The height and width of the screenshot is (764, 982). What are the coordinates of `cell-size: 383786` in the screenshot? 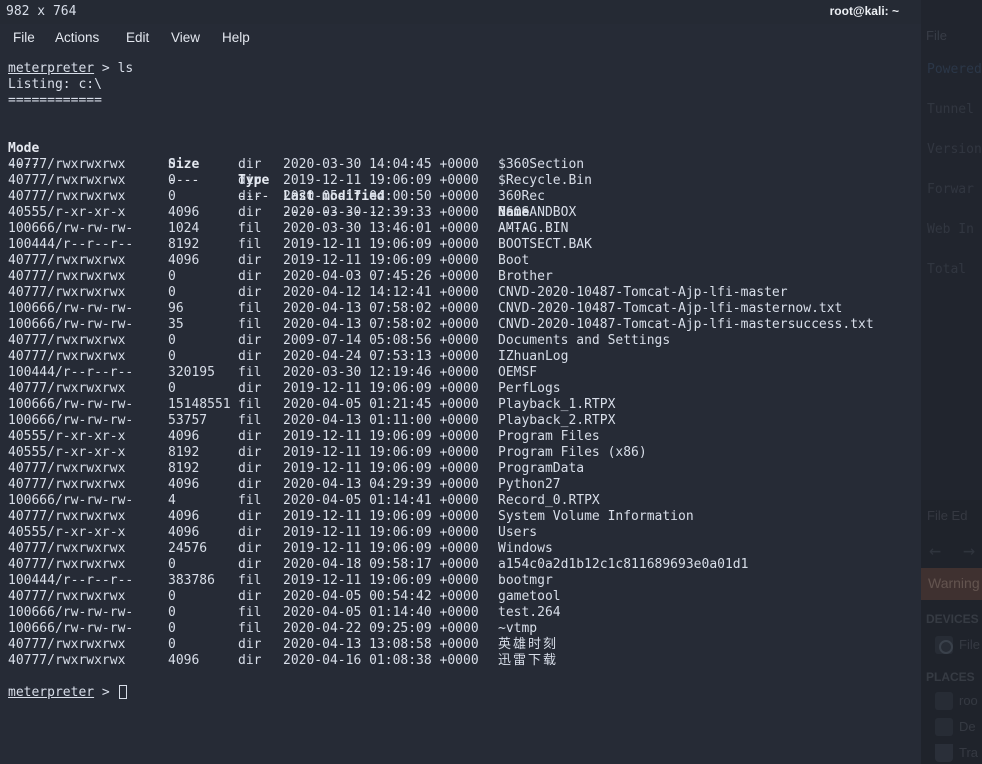 It's located at (191, 580).